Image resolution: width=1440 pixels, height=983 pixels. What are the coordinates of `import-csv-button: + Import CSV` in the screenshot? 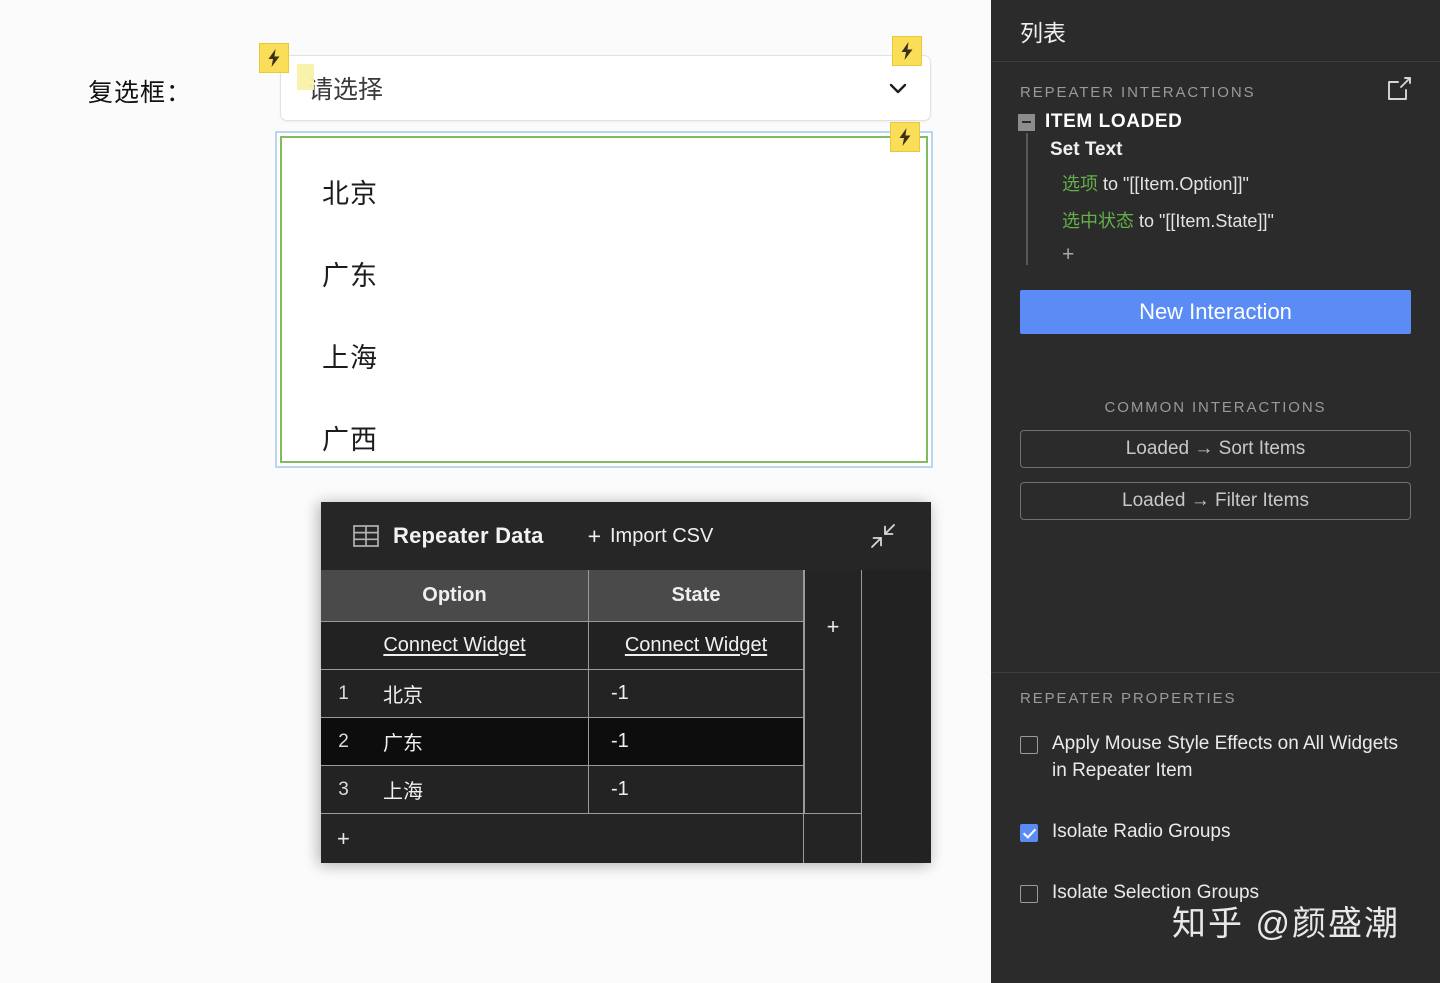 It's located at (650, 535).